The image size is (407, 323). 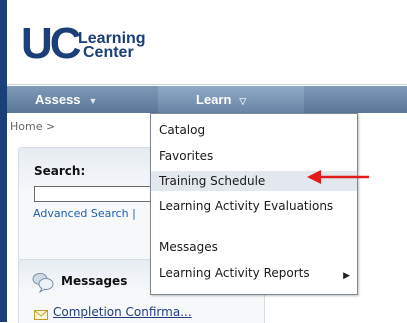 I want to click on nav-assess: Assess ▼, so click(x=66, y=99).